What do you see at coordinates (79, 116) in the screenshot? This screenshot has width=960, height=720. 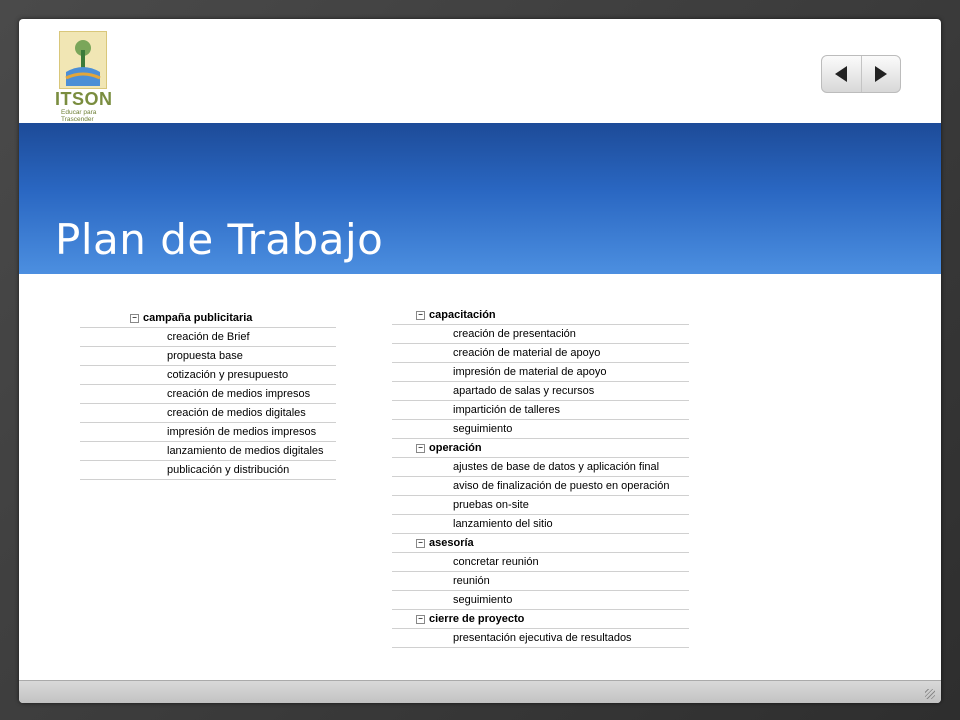 I see `logo-tagline: Educar para Trascender` at bounding box center [79, 116].